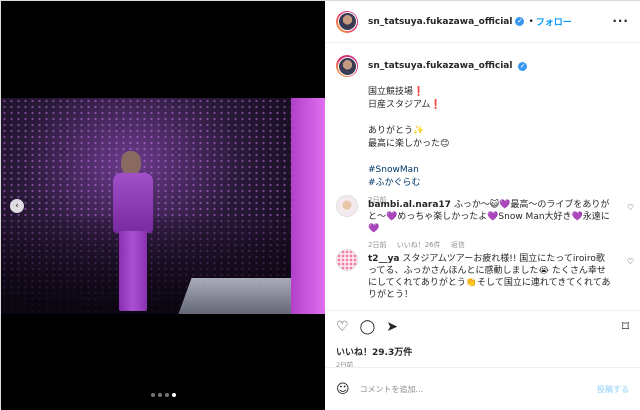 The height and width of the screenshot is (410, 640). I want to click on hashtag-link: #SnowMan, so click(503, 170).